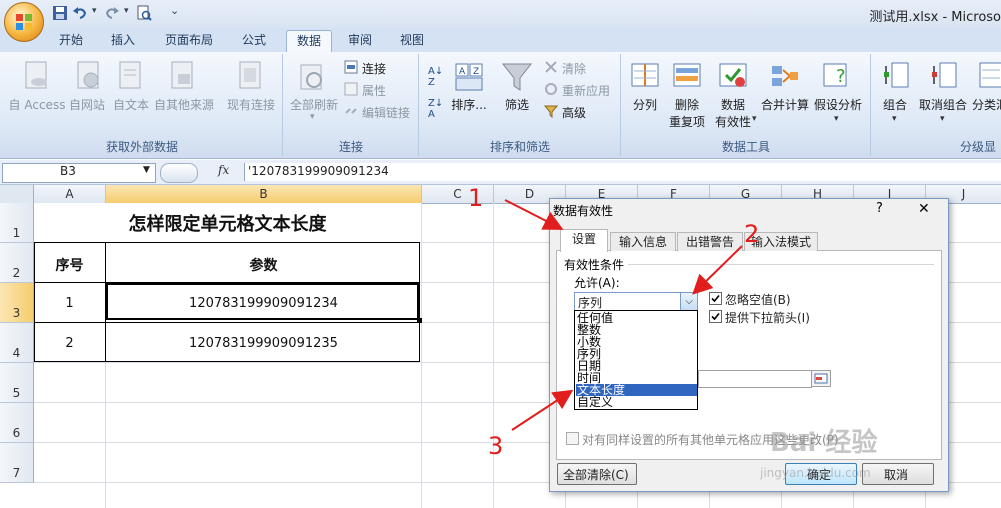 This screenshot has height=508, width=1001. What do you see at coordinates (70, 194) in the screenshot?
I see `column-header-a: A` at bounding box center [70, 194].